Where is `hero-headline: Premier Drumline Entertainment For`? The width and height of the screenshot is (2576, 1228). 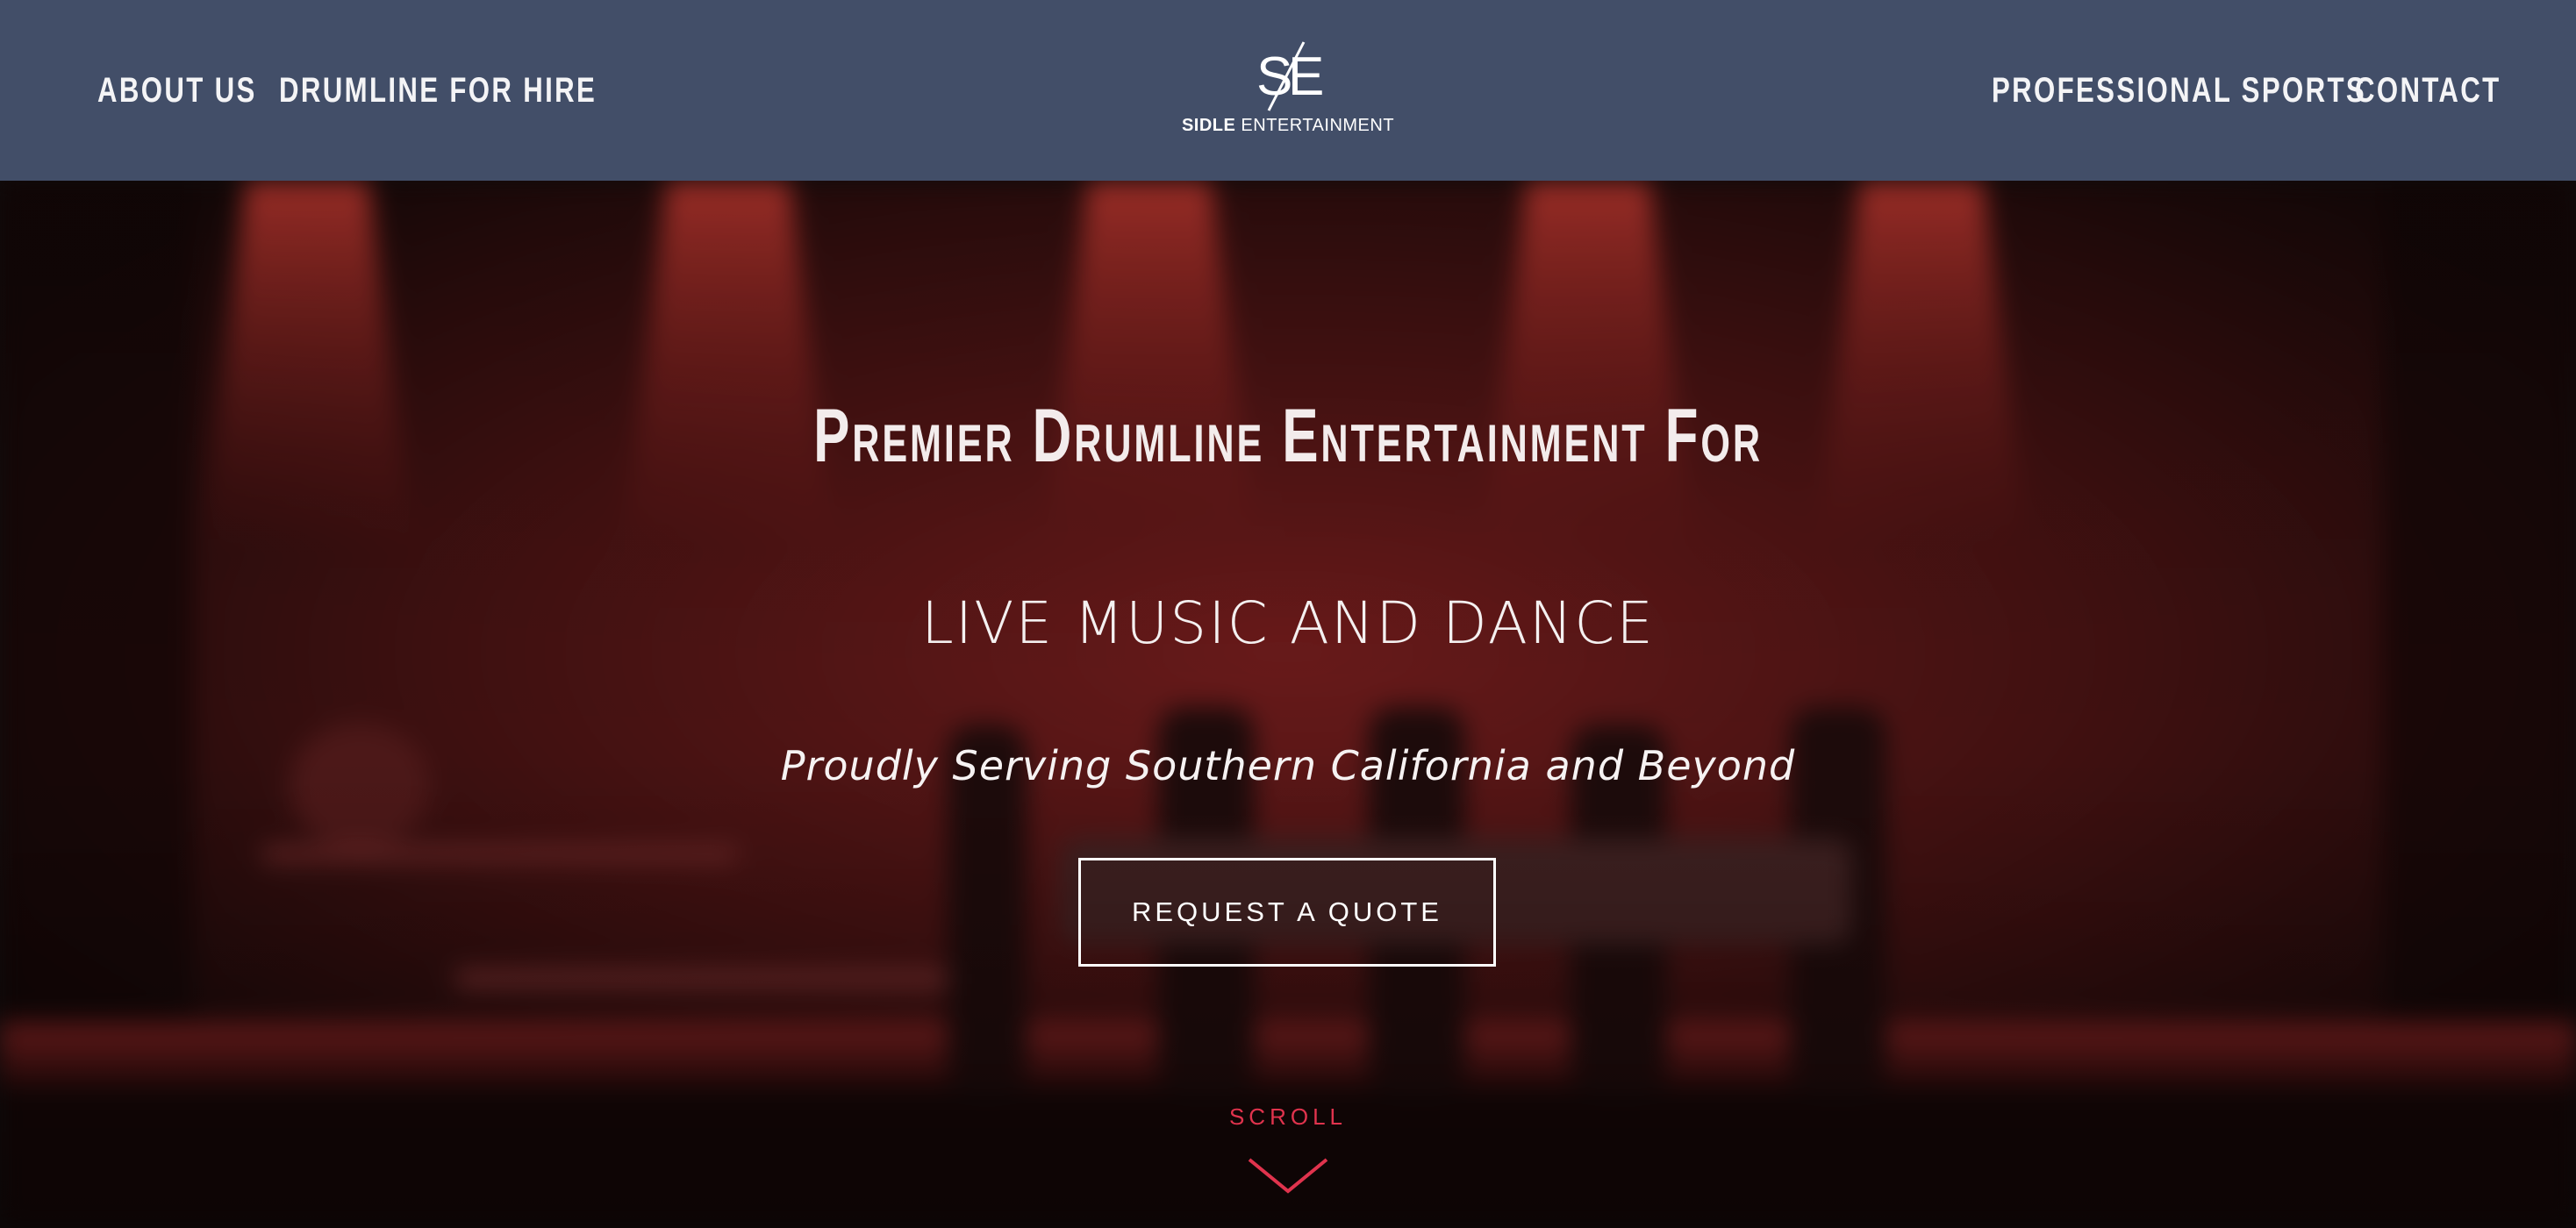 hero-headline: Premier Drumline Entertainment For is located at coordinates (1288, 436).